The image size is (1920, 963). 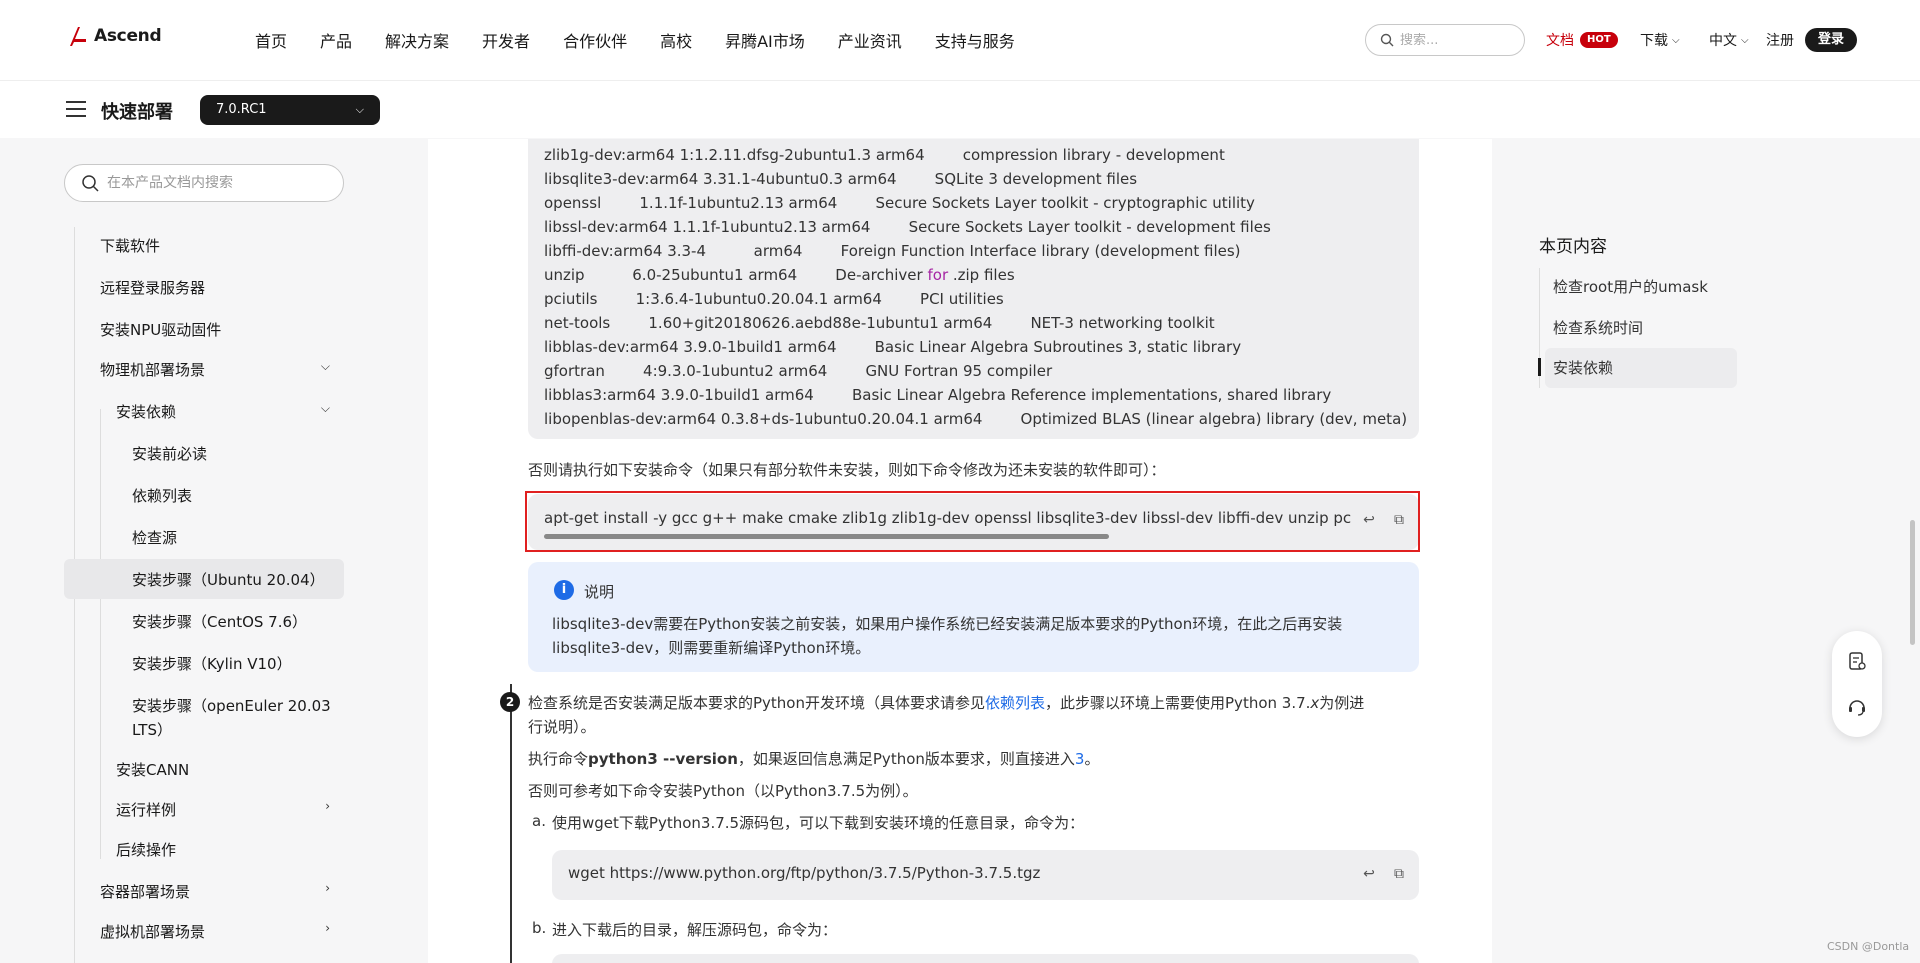 I want to click on code-text: .zip files, so click(x=981, y=275).